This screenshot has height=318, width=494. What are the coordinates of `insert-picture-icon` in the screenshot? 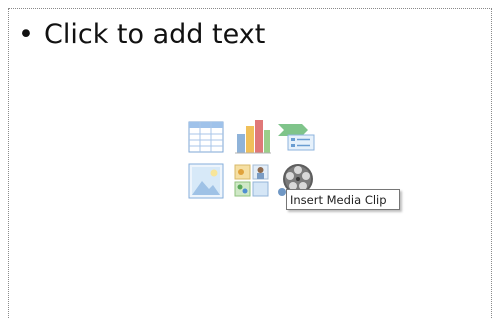 It's located at (206, 181).